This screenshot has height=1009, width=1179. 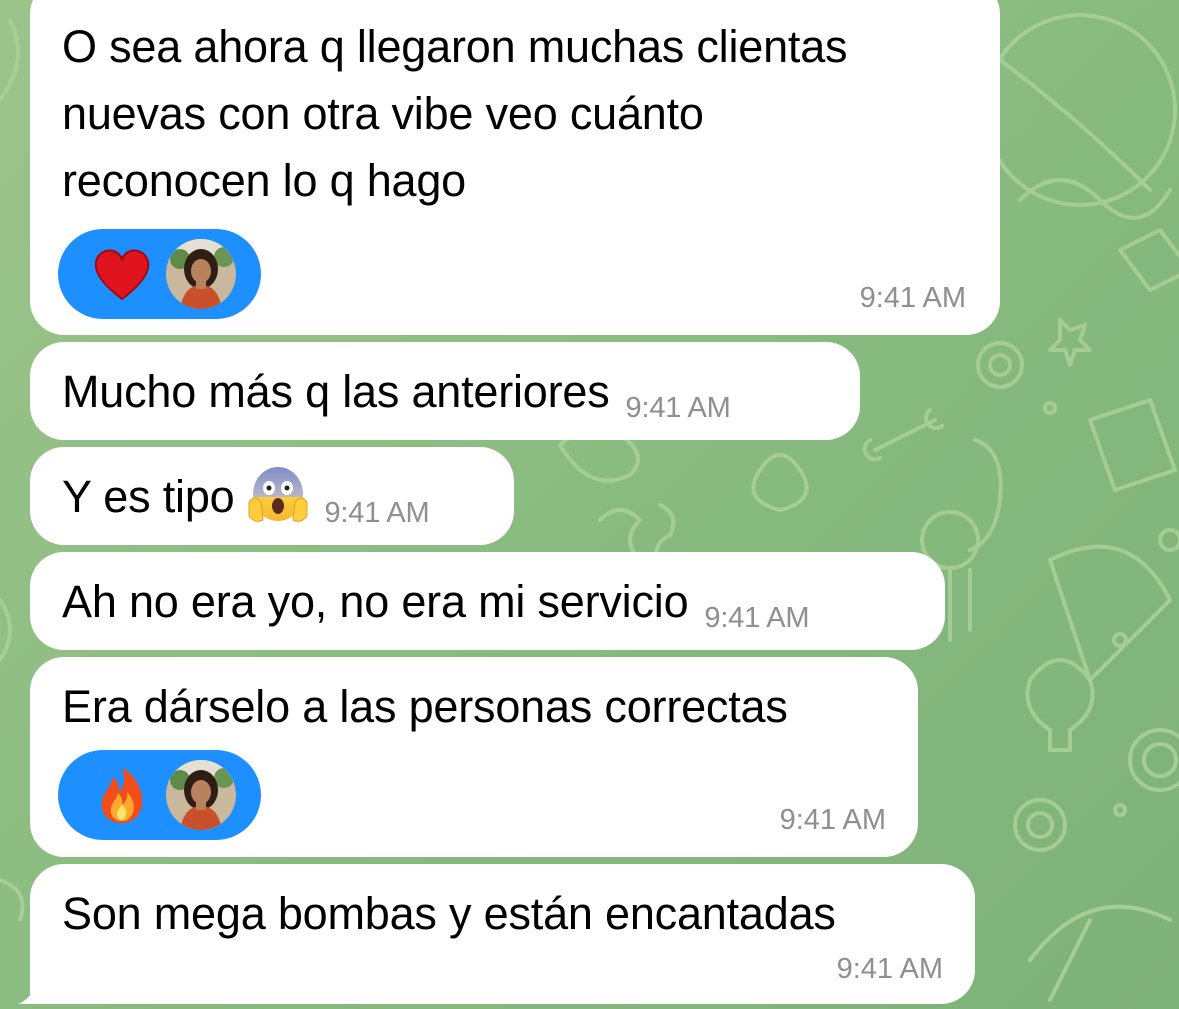 What do you see at coordinates (122, 795) in the screenshot?
I see `fire-icon` at bounding box center [122, 795].